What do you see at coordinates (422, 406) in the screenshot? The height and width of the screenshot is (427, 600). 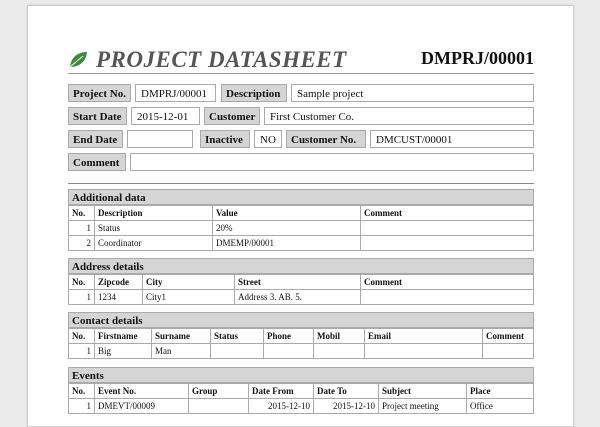 I see `table-cell: Project meeting` at bounding box center [422, 406].